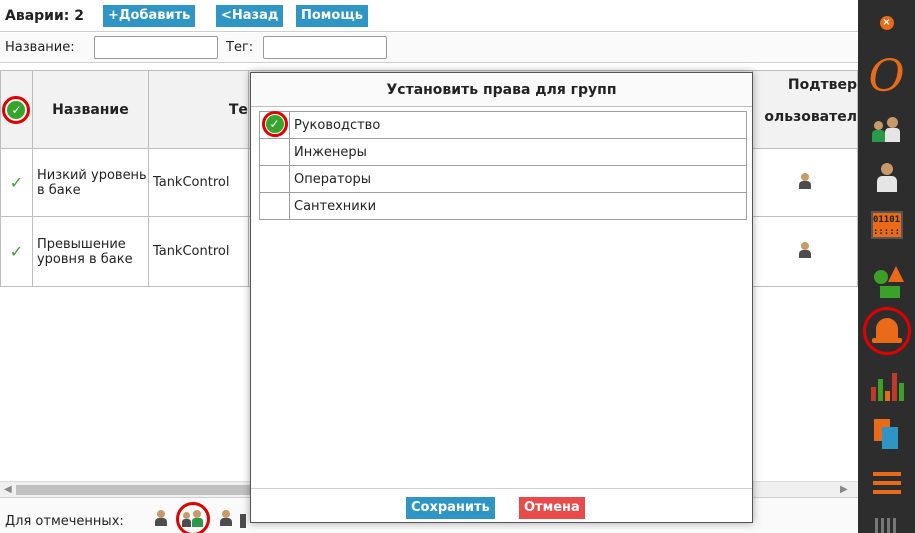 The height and width of the screenshot is (533, 915). I want to click on select-all-check-icon: ✓, so click(16, 109).